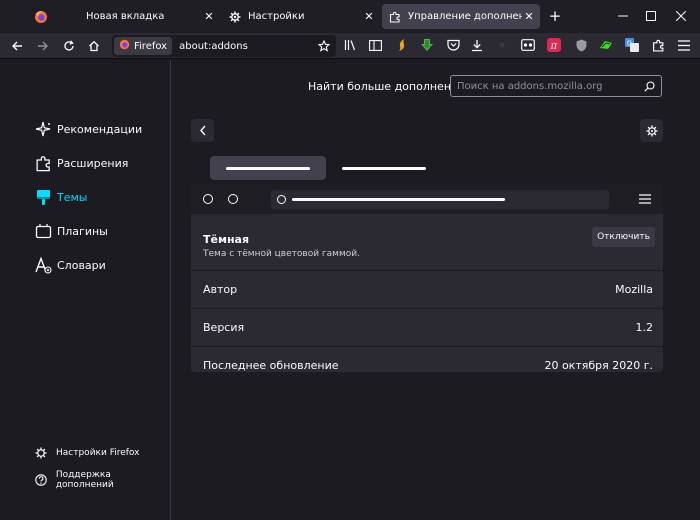  I want to click on addons-search-box, so click(556, 86).